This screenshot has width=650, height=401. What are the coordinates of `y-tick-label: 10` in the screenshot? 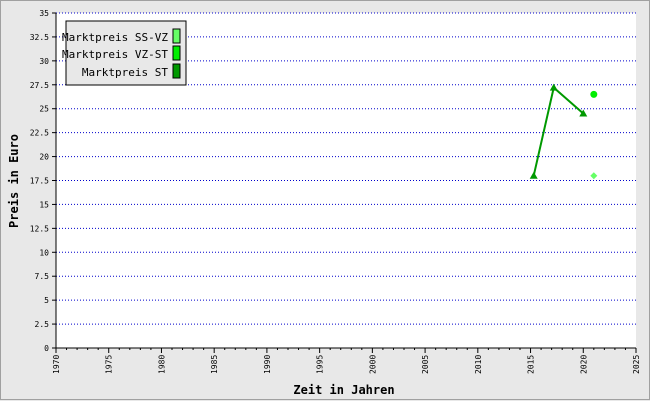 It's located at (44, 252).